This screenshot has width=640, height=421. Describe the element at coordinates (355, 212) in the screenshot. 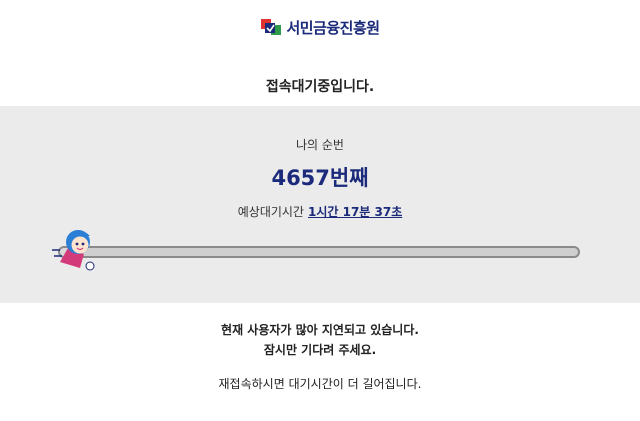

I see `wait-time-value: 1시간 17분 37초` at that location.